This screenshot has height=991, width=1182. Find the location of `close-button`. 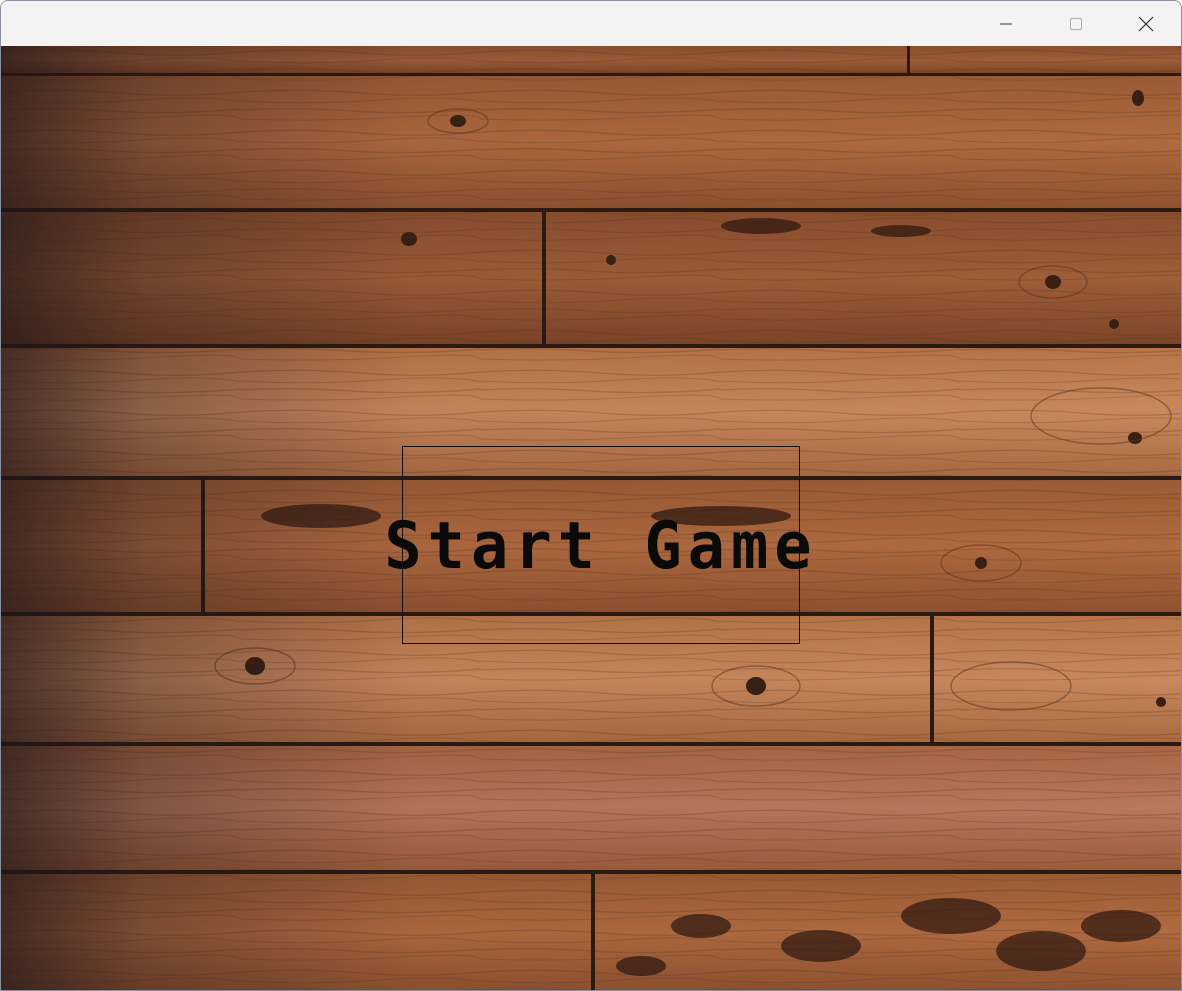

close-button is located at coordinates (1146, 23).